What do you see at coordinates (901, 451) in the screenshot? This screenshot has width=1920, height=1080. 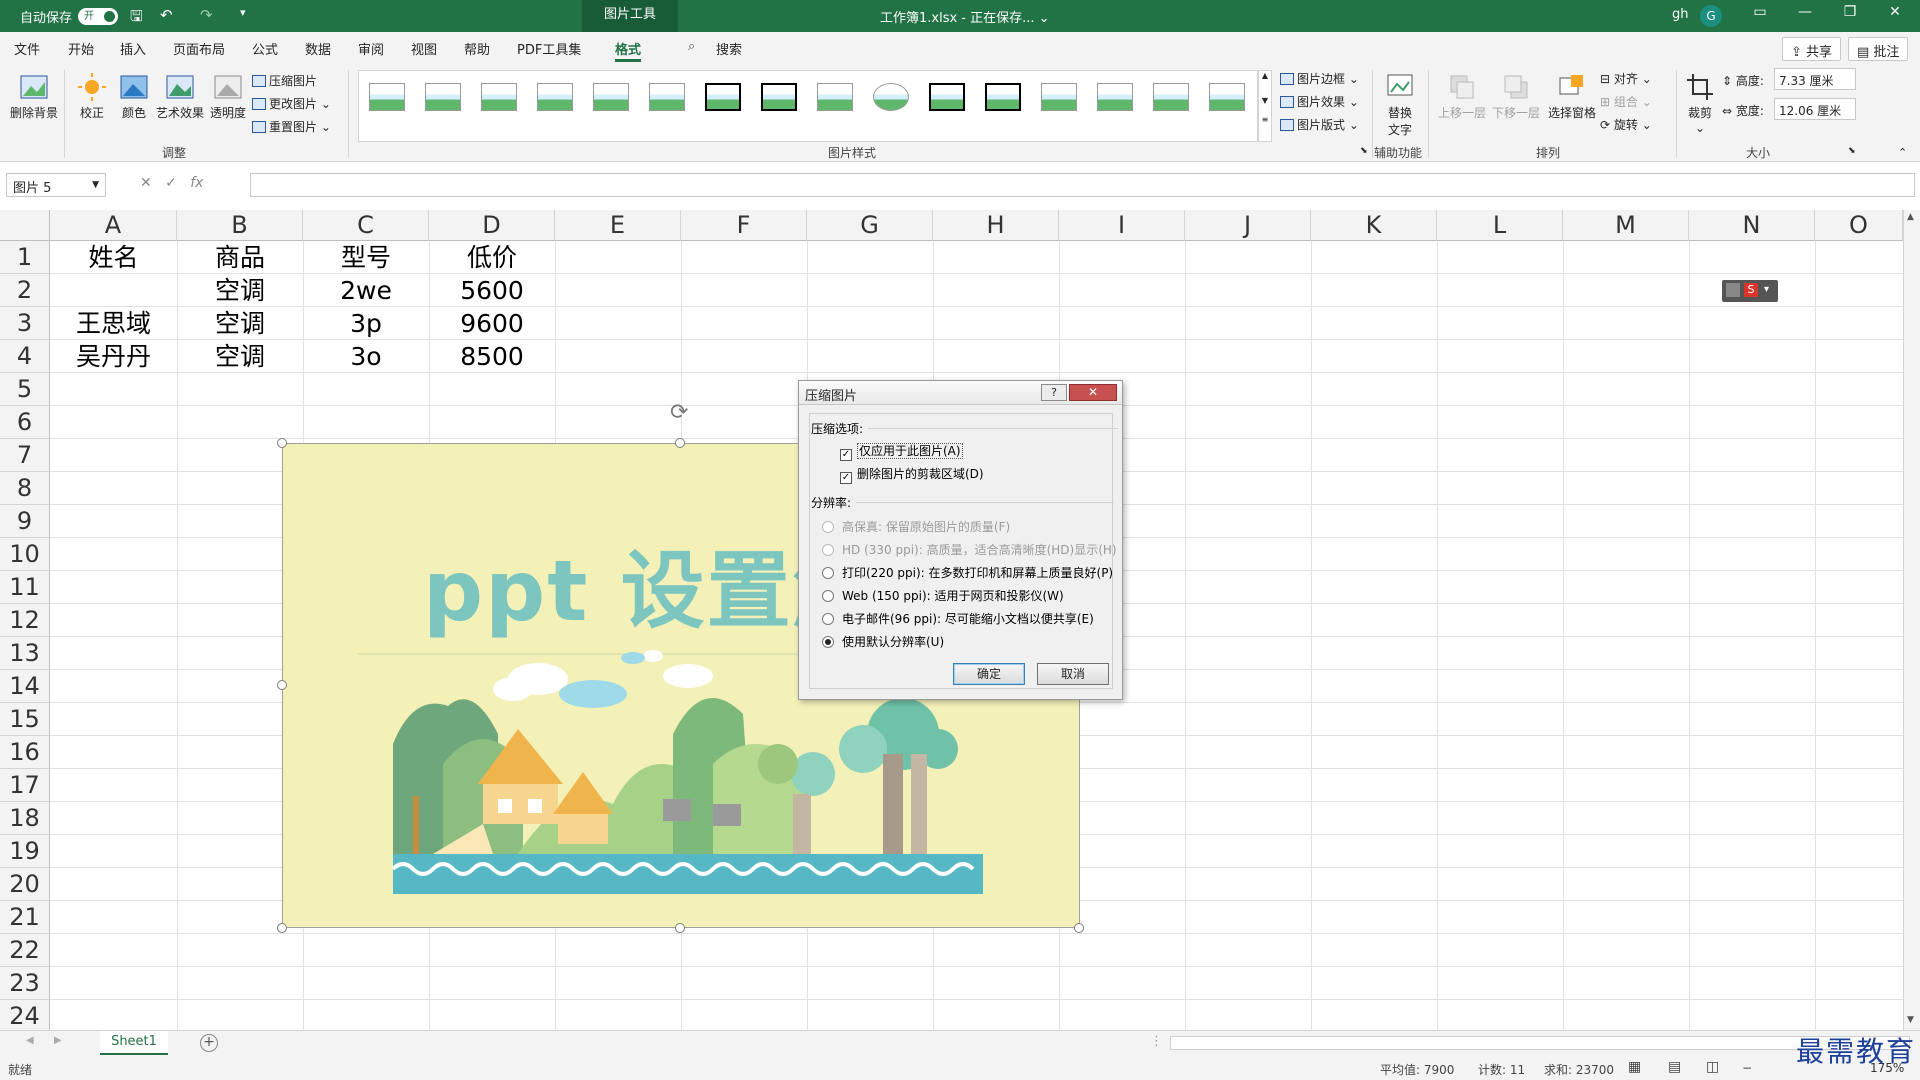 I see `apply-only-checkbox: ✓ 仅应用于此图片(A)` at bounding box center [901, 451].